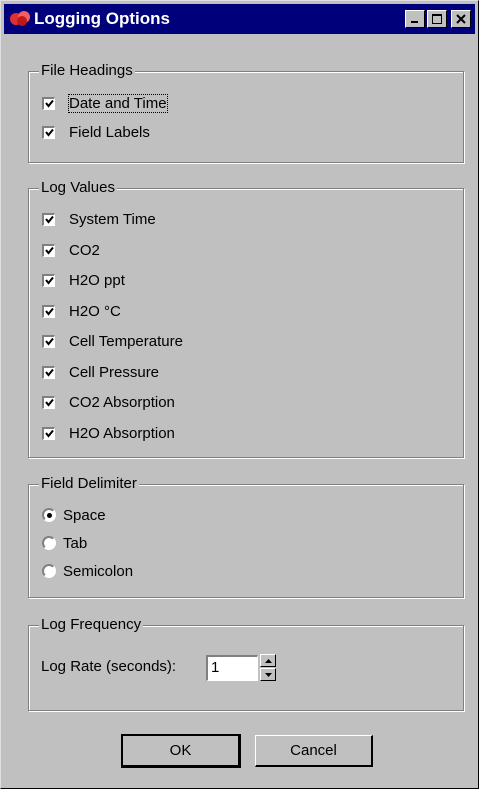  I want to click on maximize-button, so click(437, 19).